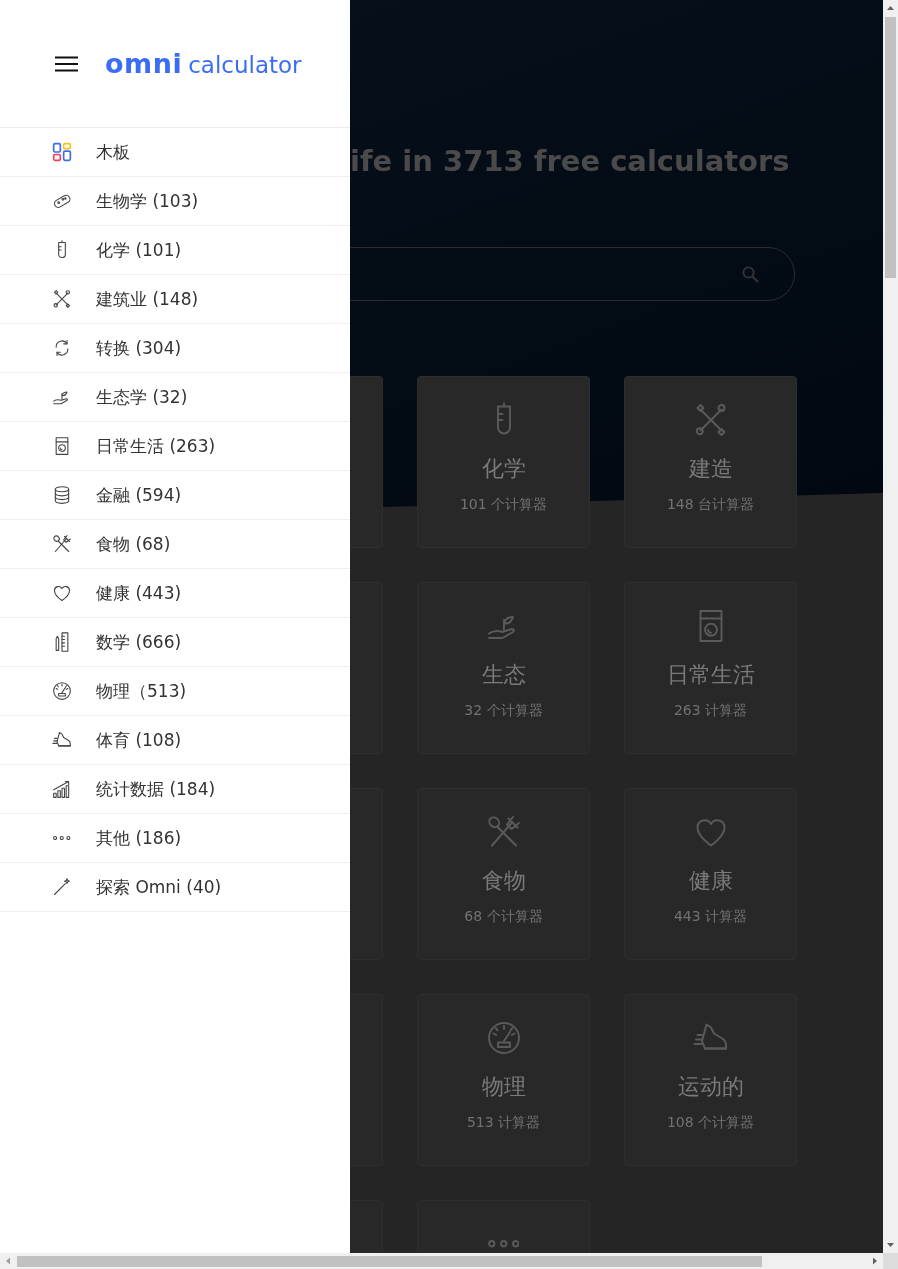  What do you see at coordinates (175, 152) in the screenshot?
I see `menu-item: 木板` at bounding box center [175, 152].